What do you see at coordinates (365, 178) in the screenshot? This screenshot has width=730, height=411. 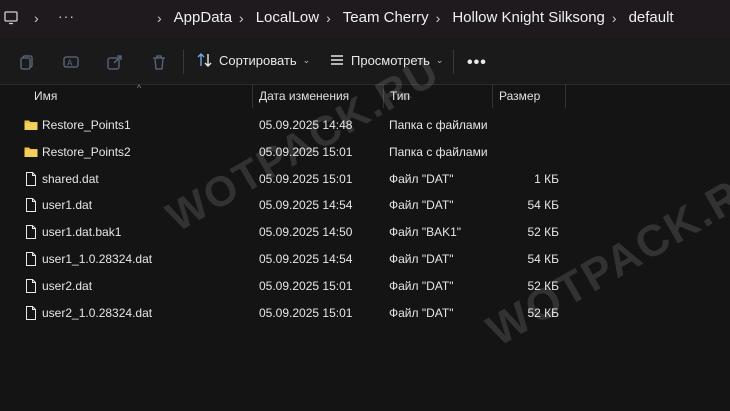 I see `file-row: shared.dat 05.09.2025 15:01 Файл "DAT" 1 КБ` at bounding box center [365, 178].